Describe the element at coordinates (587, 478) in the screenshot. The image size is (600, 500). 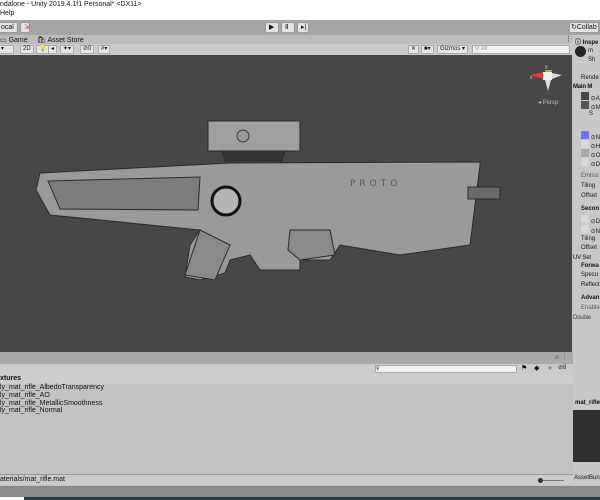
I see `assetbundle-label: AssetBun` at that location.